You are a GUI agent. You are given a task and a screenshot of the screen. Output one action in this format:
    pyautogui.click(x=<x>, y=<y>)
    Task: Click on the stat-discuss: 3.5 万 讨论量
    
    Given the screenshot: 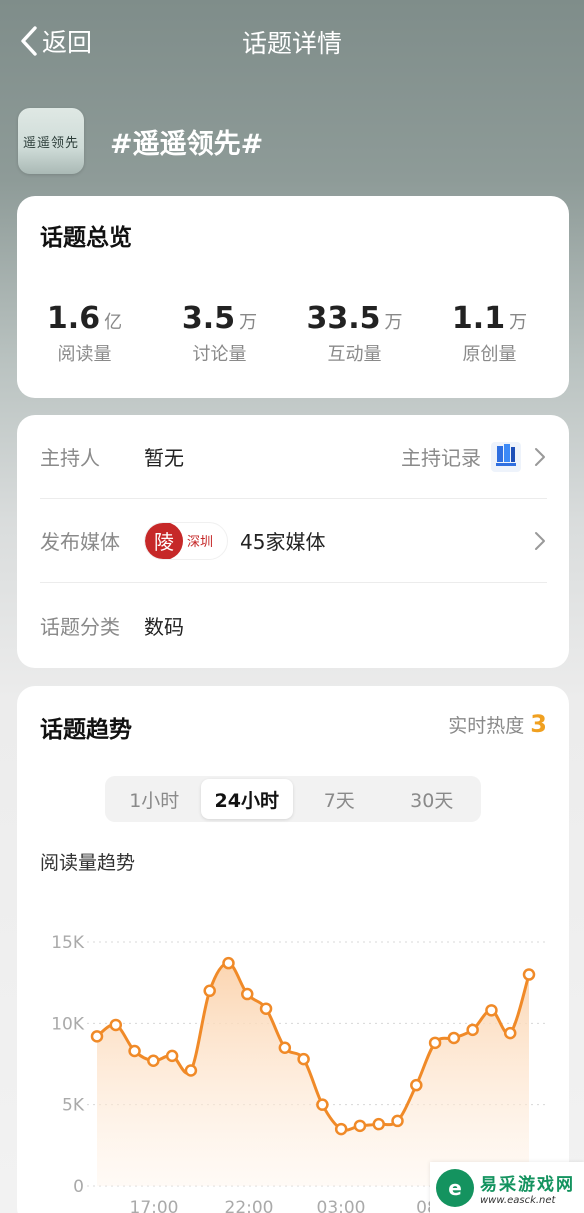 What is the action you would take?
    pyautogui.click(x=219, y=333)
    